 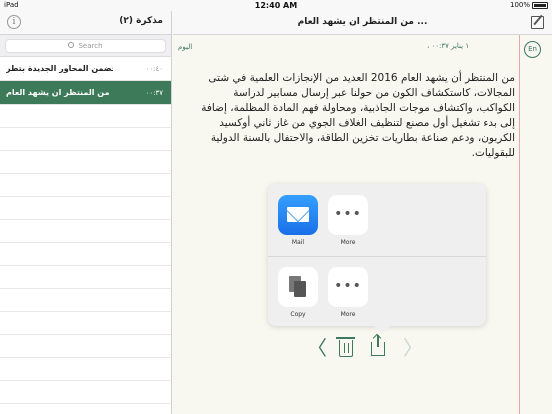 I want to click on battery-percent: 100%, so click(x=519, y=5).